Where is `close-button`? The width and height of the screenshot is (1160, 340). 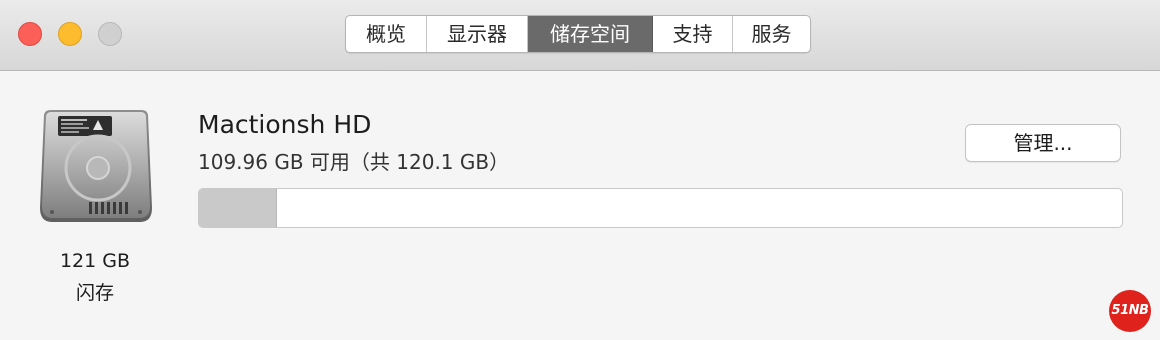 close-button is located at coordinates (30, 34).